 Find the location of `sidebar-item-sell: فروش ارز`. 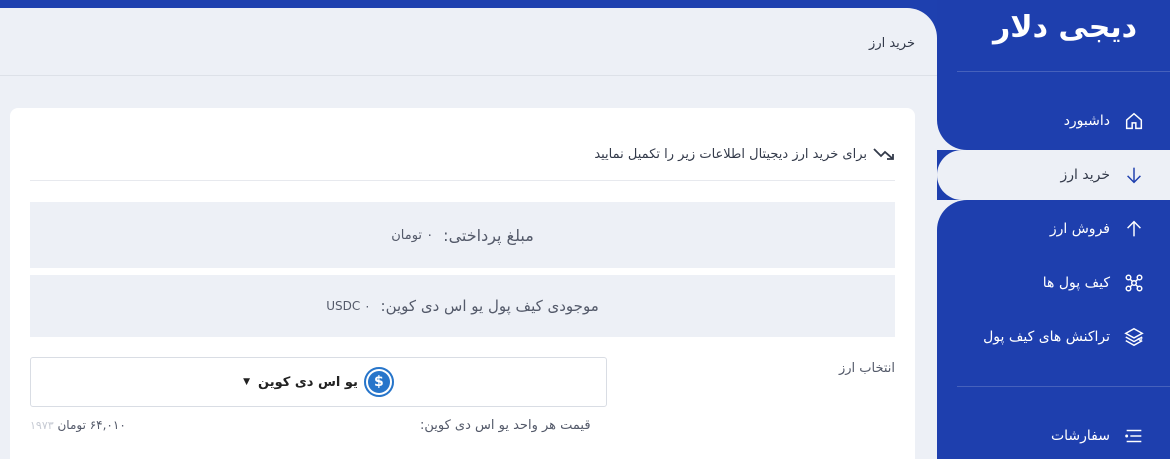

sidebar-item-sell: فروش ارز is located at coordinates (1053, 229).